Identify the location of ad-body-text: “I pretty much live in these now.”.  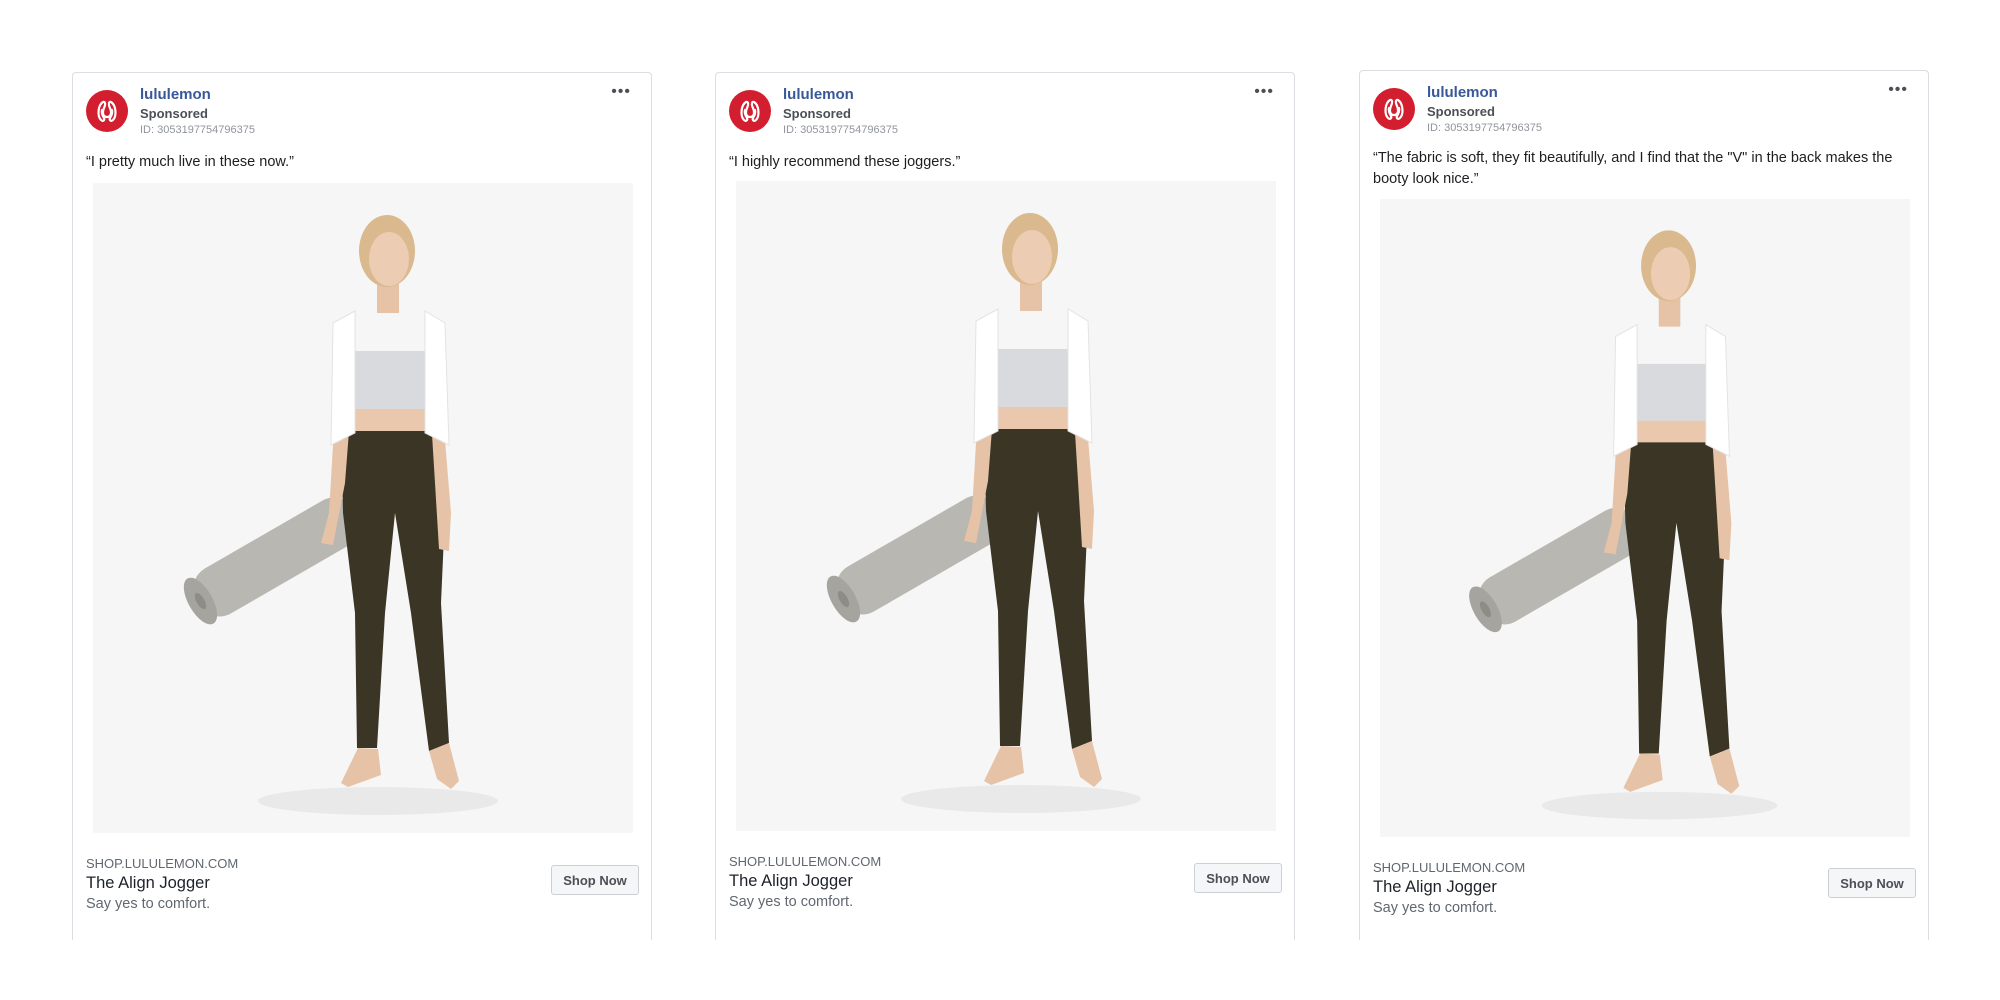
(190, 162).